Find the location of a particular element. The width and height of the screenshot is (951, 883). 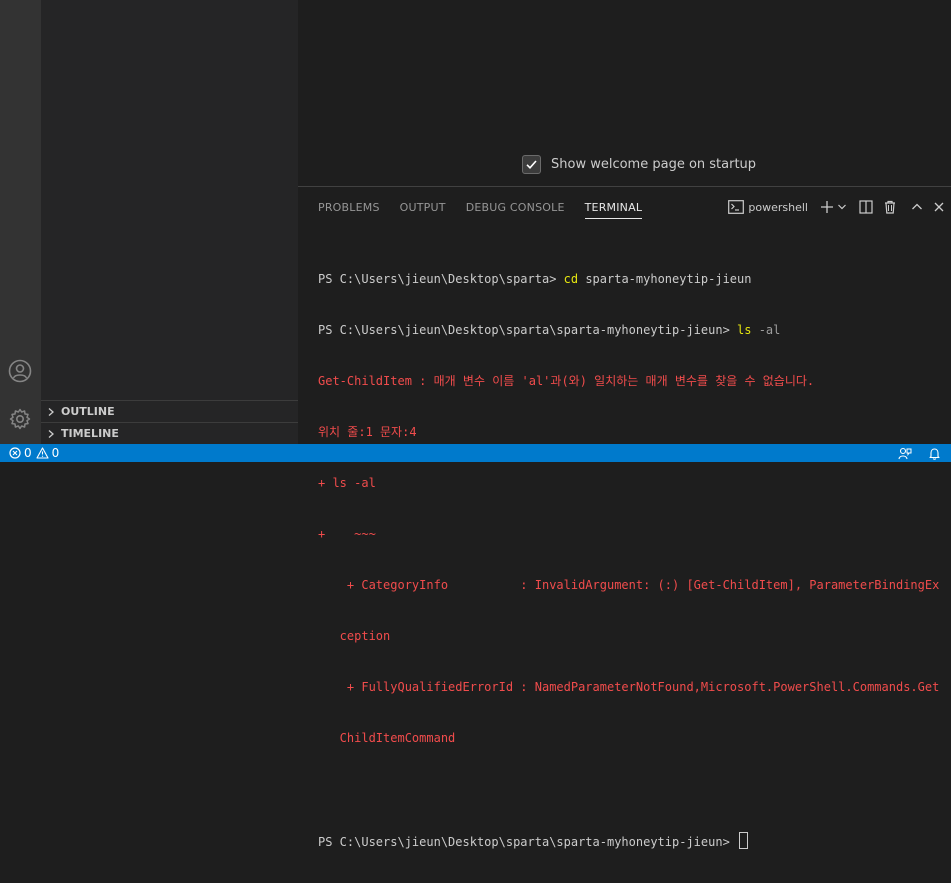

bell-icon is located at coordinates (934, 453).